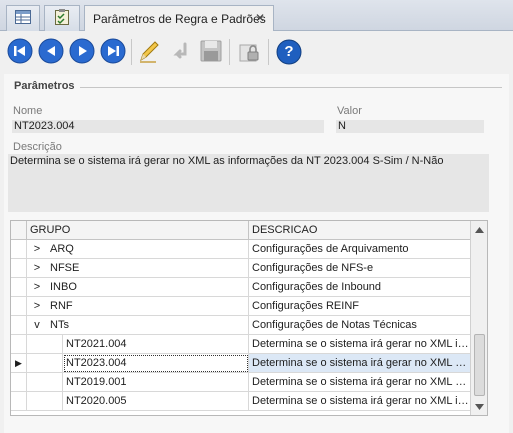 The image size is (513, 433). I want to click on group-name: RNF, so click(148, 306).